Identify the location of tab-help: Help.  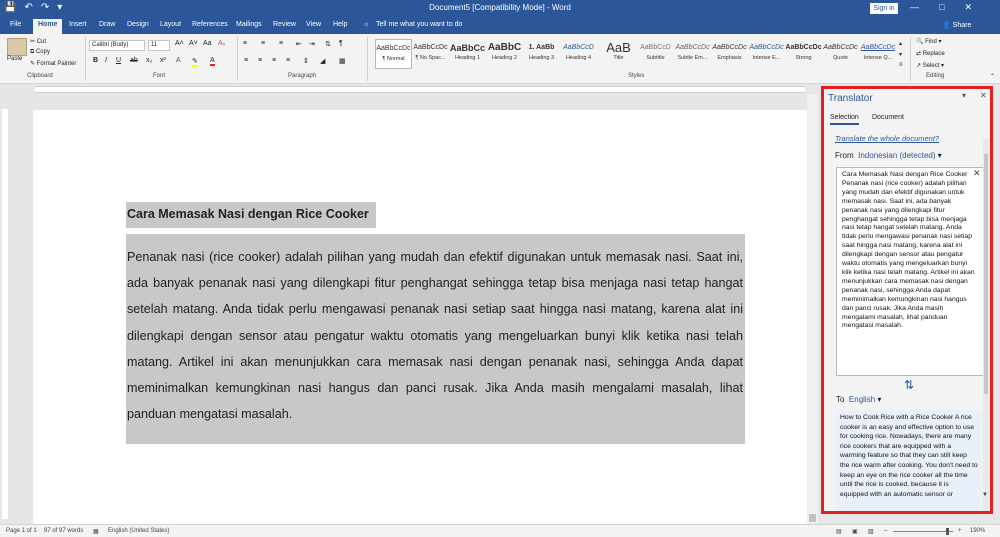
(340, 24).